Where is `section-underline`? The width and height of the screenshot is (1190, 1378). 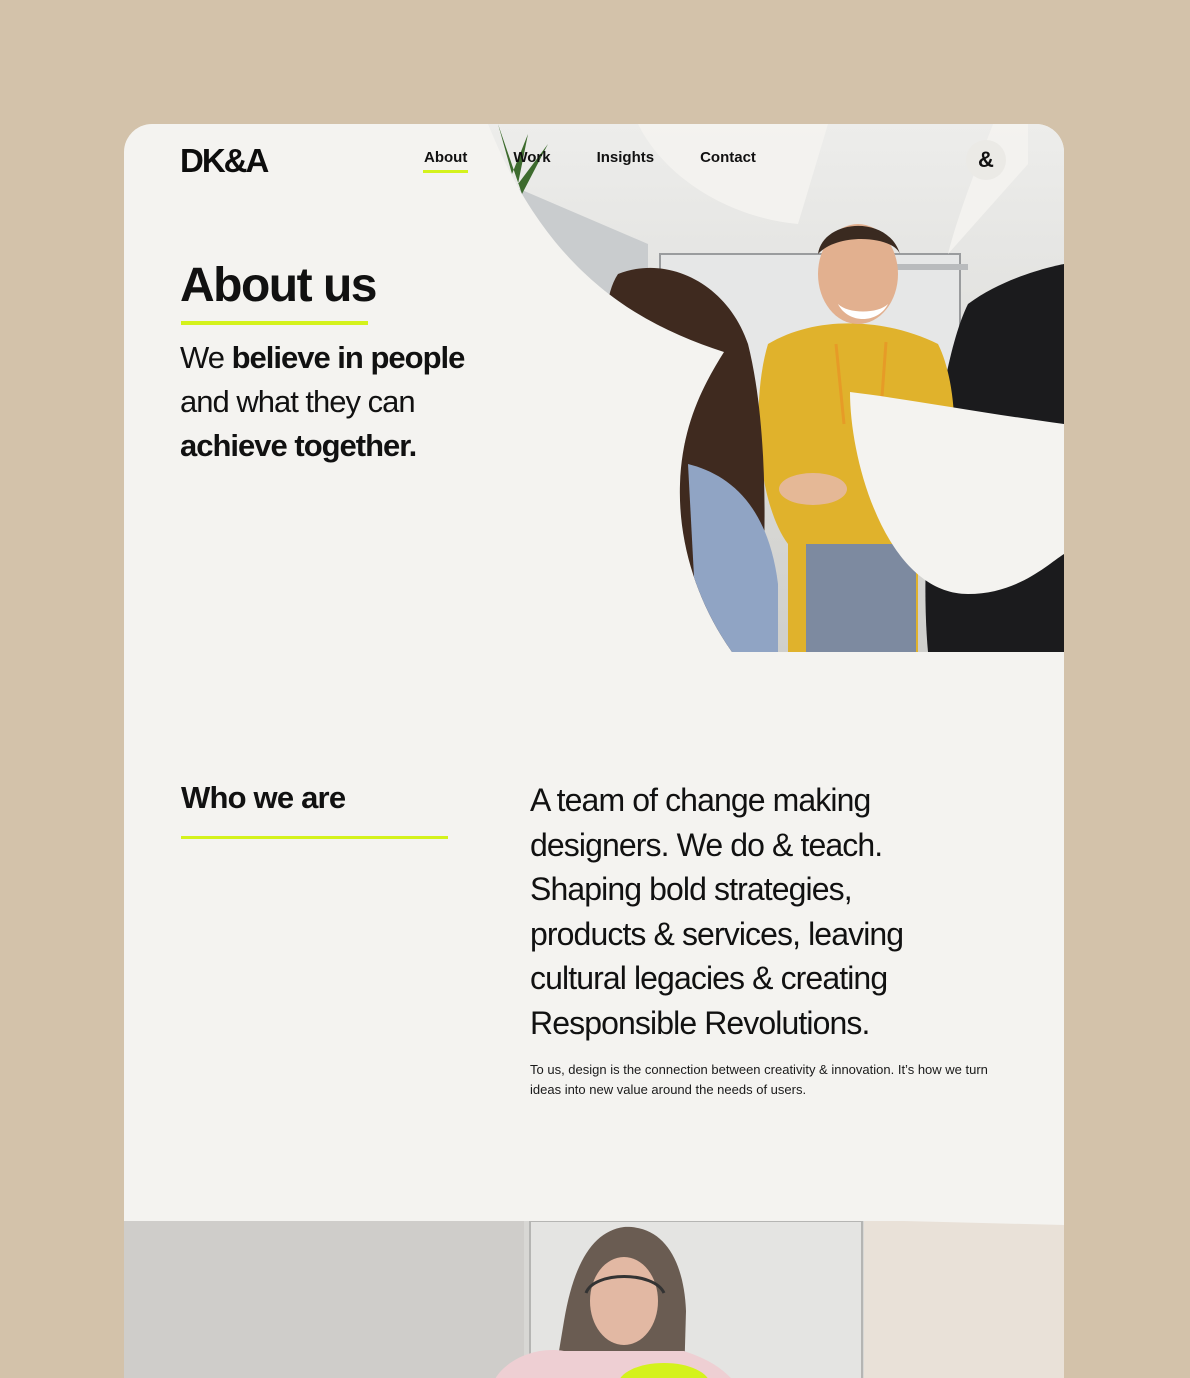 section-underline is located at coordinates (314, 837).